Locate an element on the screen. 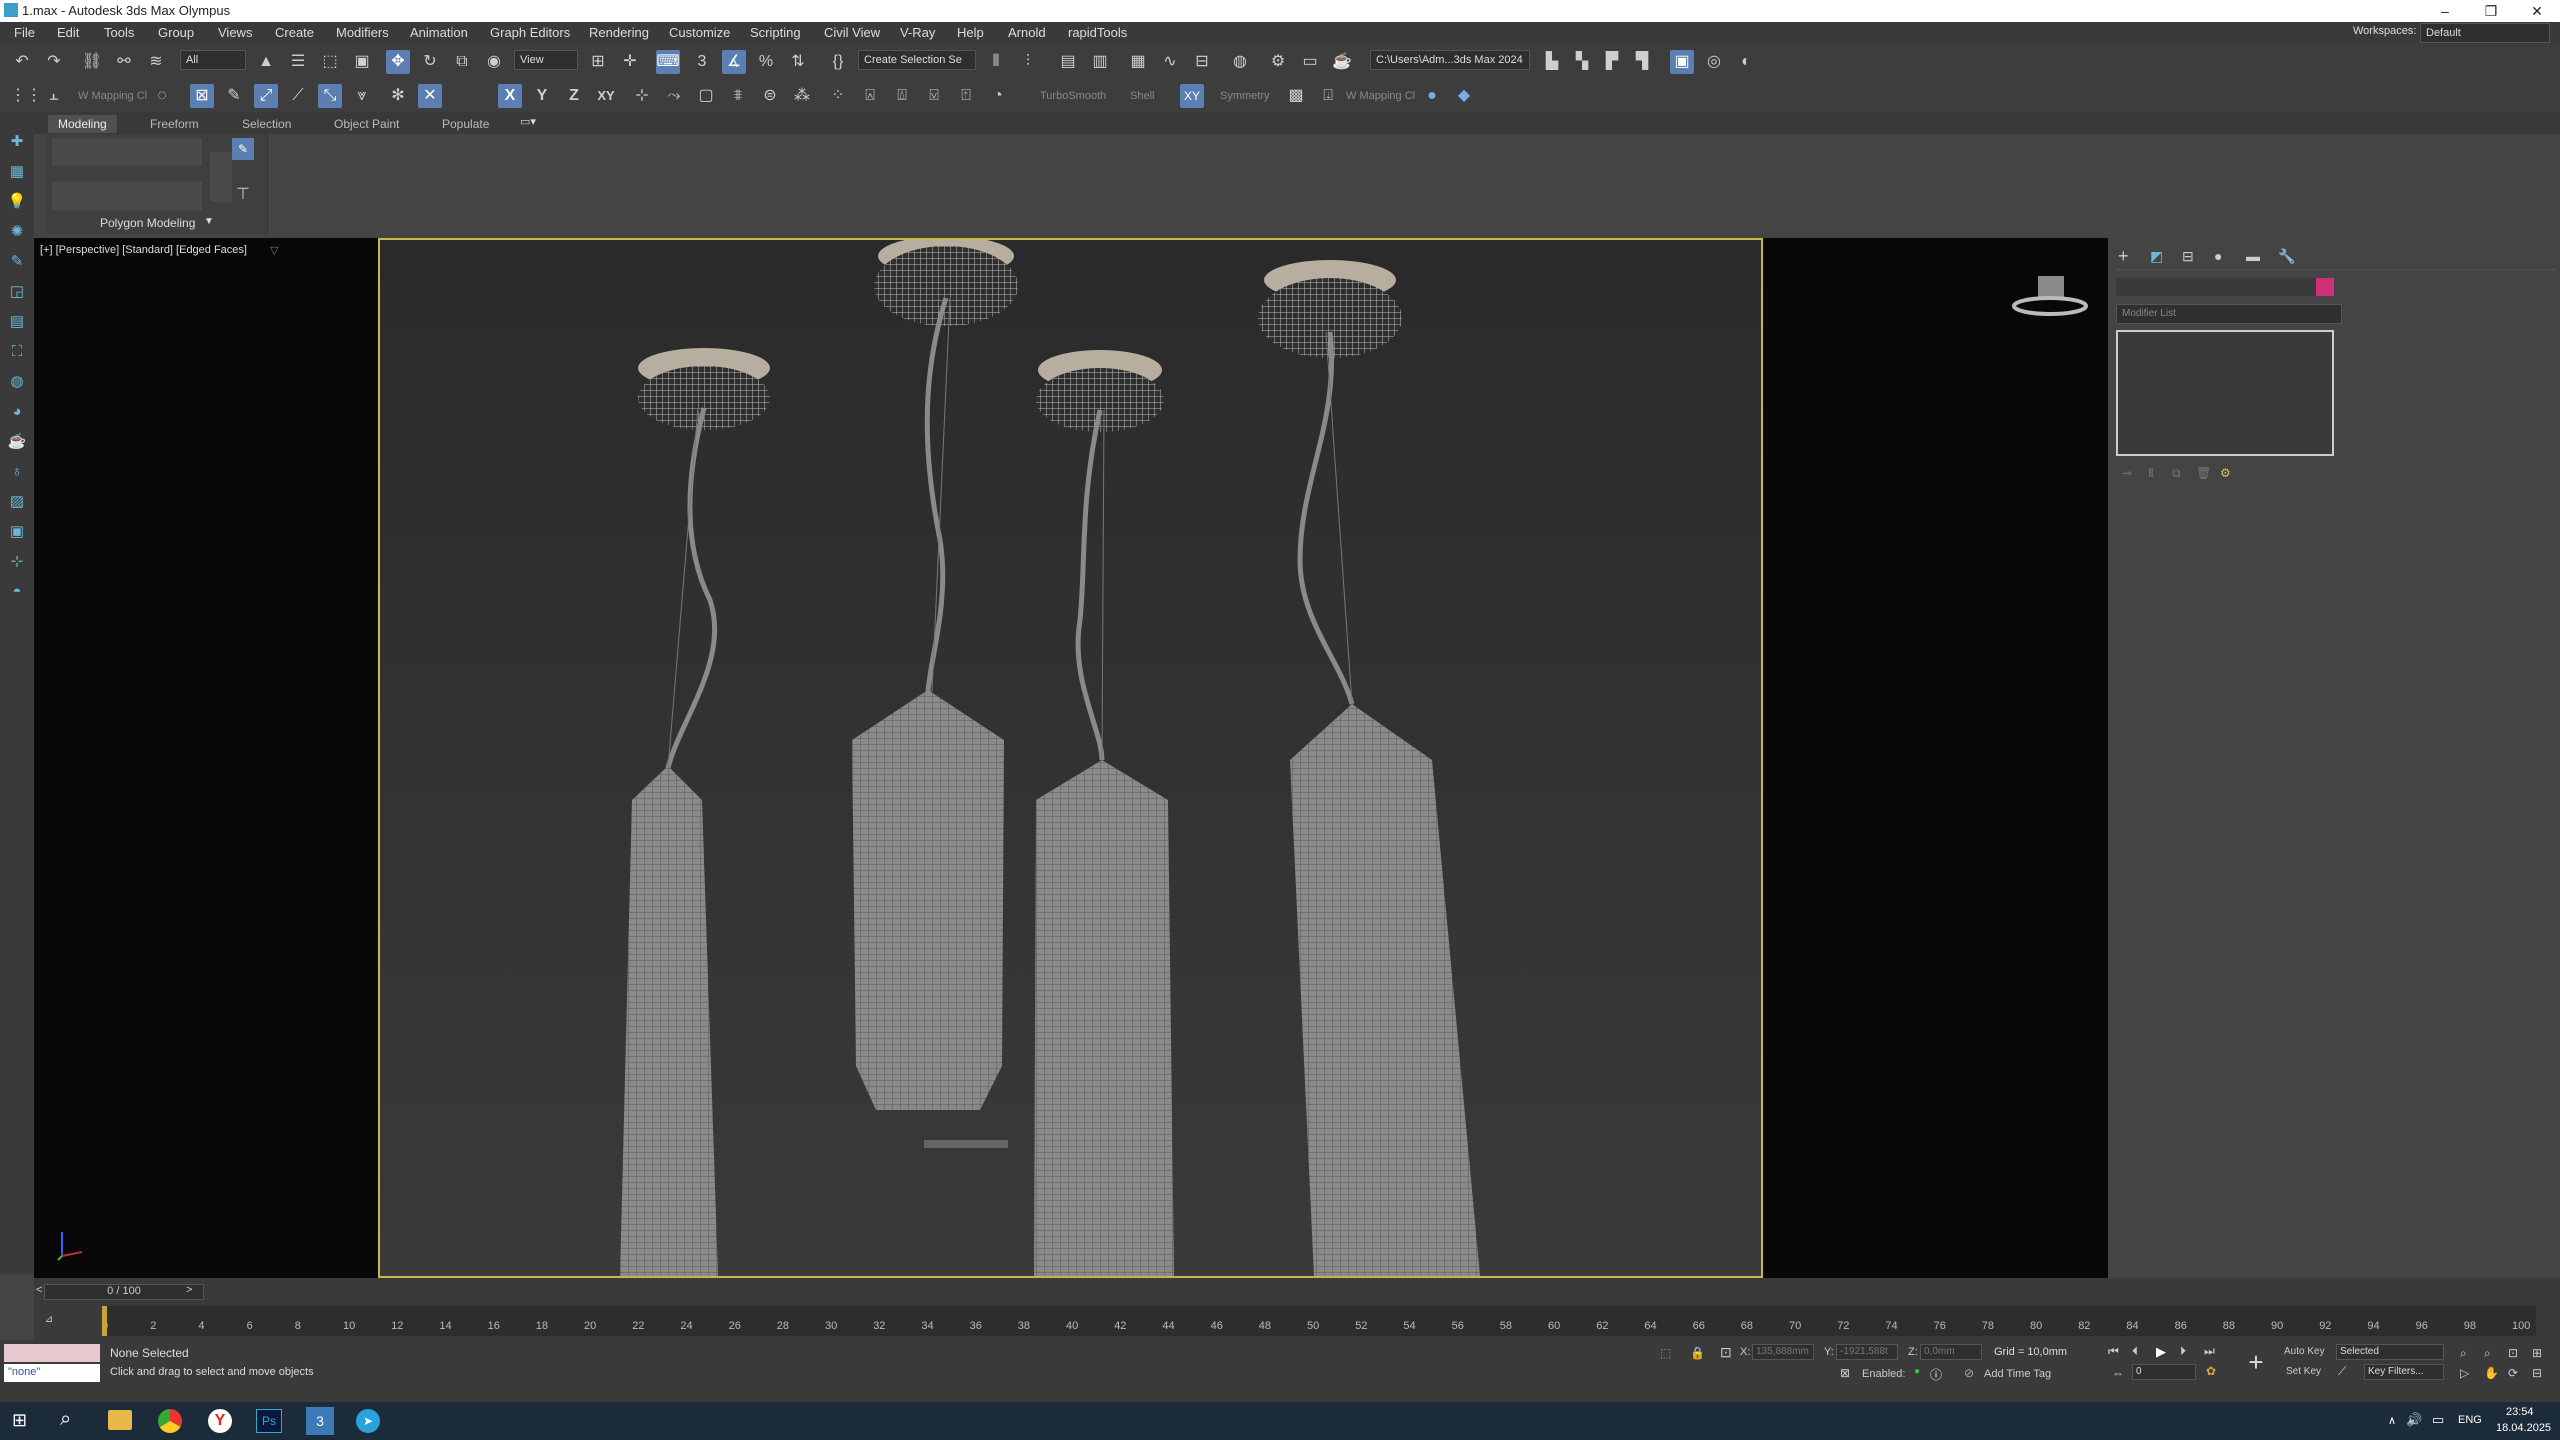 This screenshot has width=2560, height=1440. adaptive-degradation-icon: ⊠ is located at coordinates (1845, 1373).